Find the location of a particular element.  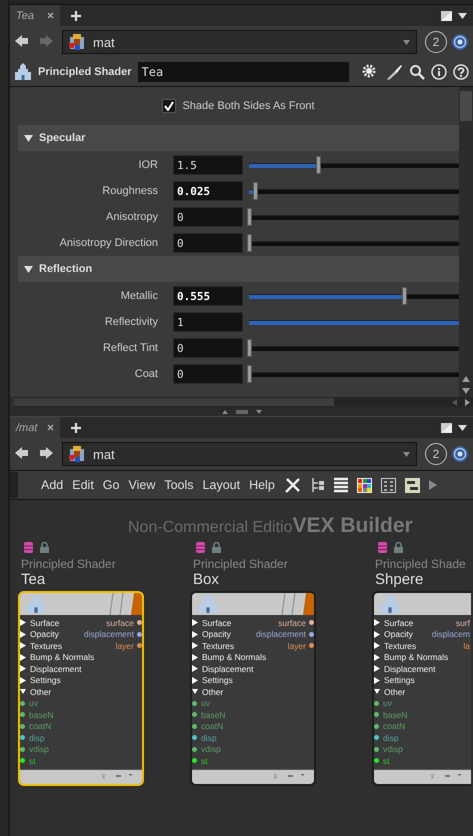

menu-item: Help is located at coordinates (262, 485).